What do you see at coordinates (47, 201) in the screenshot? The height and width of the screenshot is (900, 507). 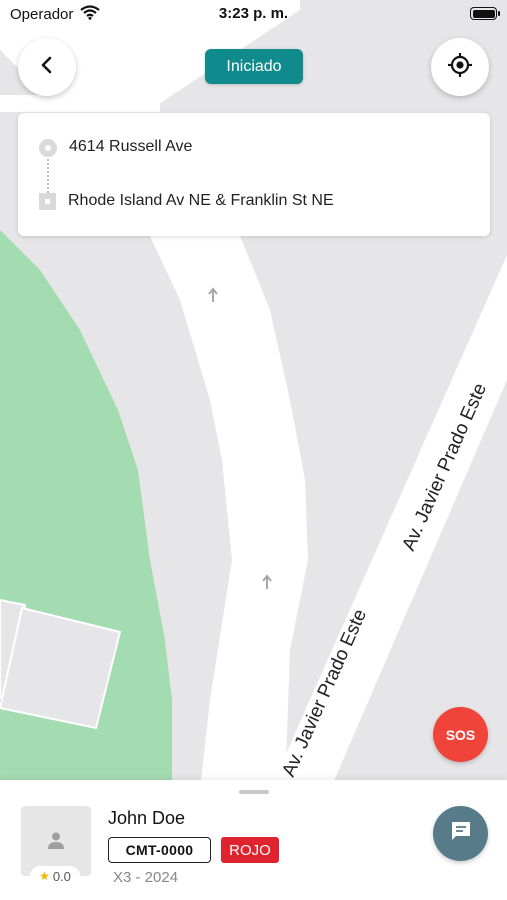 I see `destination-marker-icon` at bounding box center [47, 201].